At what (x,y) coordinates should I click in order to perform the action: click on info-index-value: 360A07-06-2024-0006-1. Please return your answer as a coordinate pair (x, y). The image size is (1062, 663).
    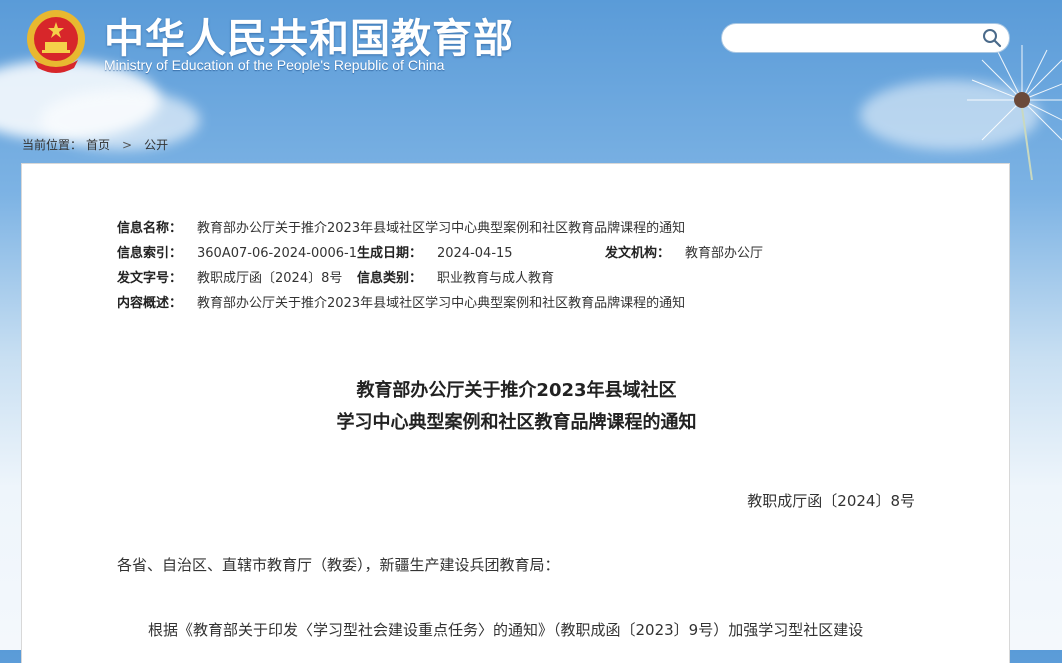
    Looking at the image, I should click on (277, 253).